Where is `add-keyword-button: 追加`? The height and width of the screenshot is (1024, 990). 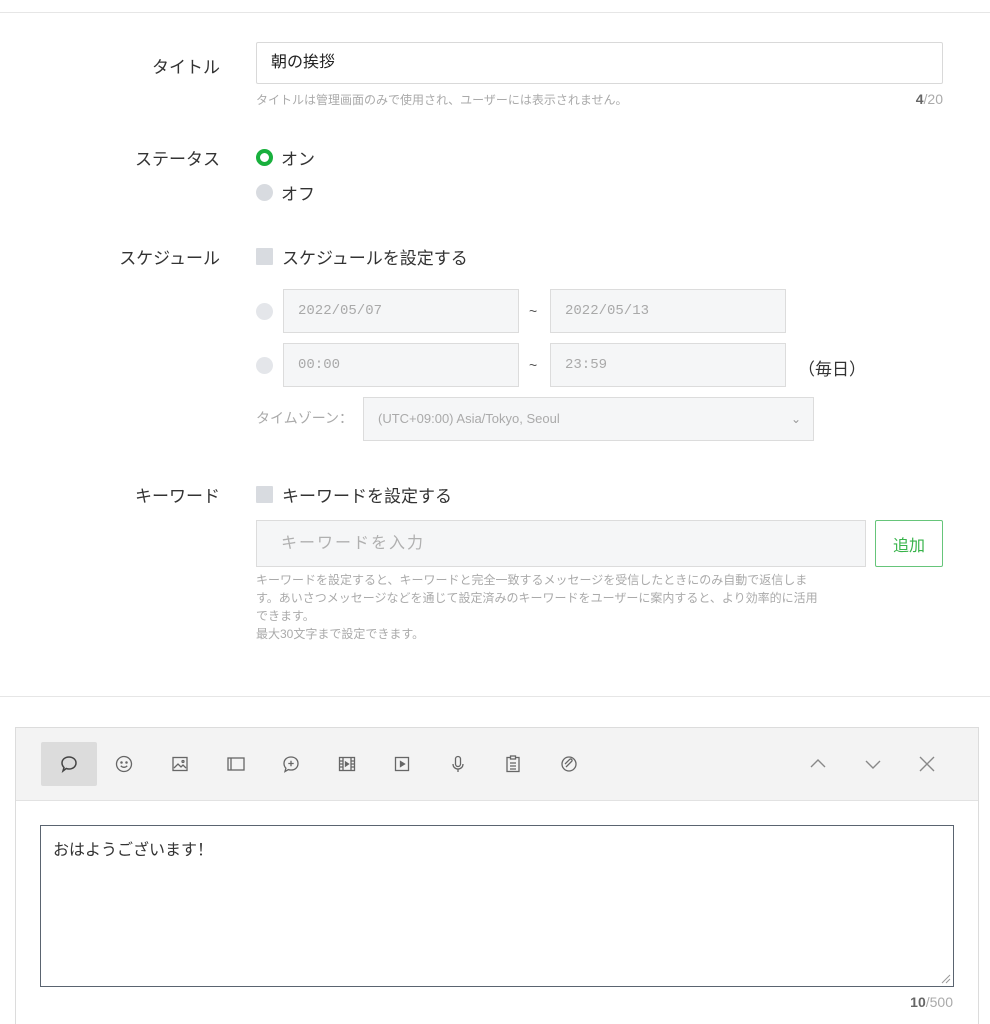
add-keyword-button: 追加 is located at coordinates (909, 543).